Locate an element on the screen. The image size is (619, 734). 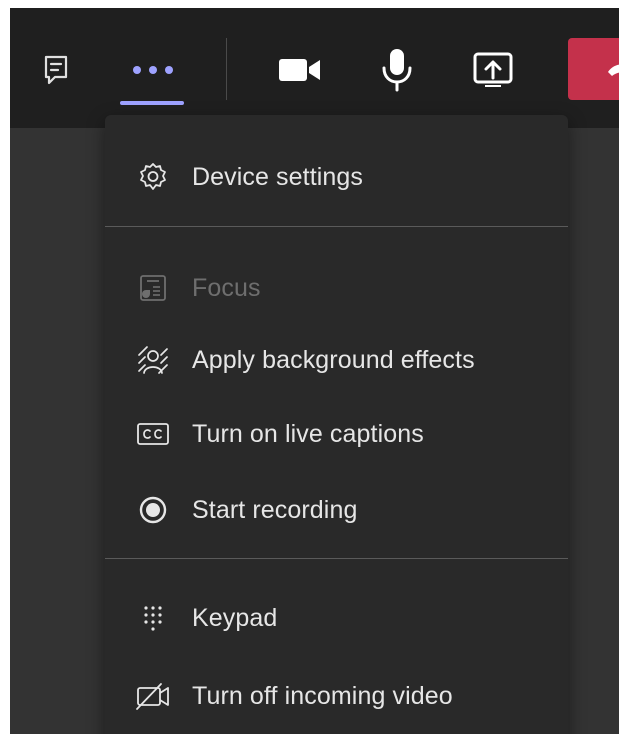
menu-item-incoming-video: Turn off incoming video is located at coordinates (336, 696).